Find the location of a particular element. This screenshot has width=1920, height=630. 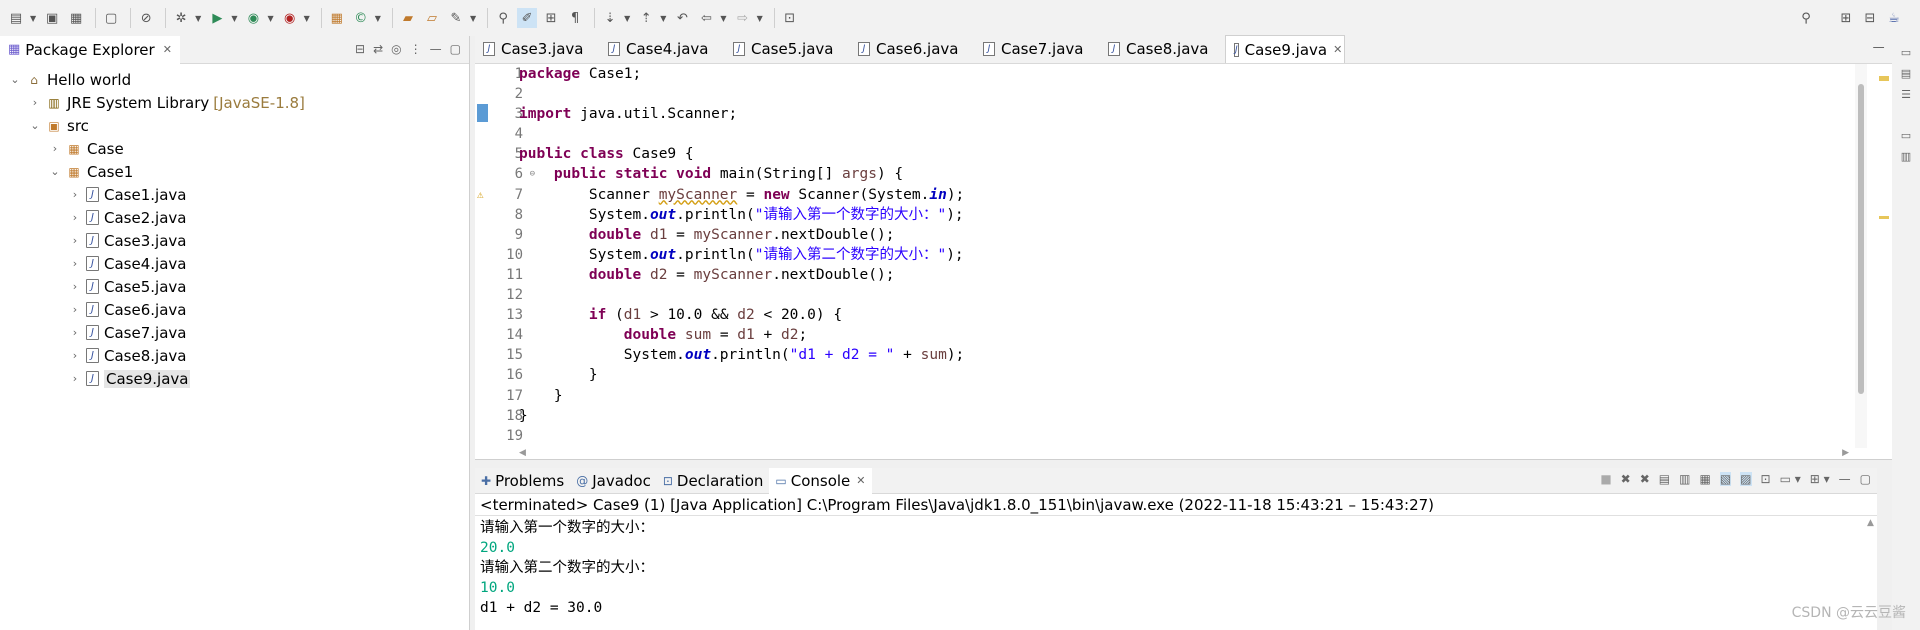

toggle-mark-occurrences-icon: ⚲ is located at coordinates (503, 18).